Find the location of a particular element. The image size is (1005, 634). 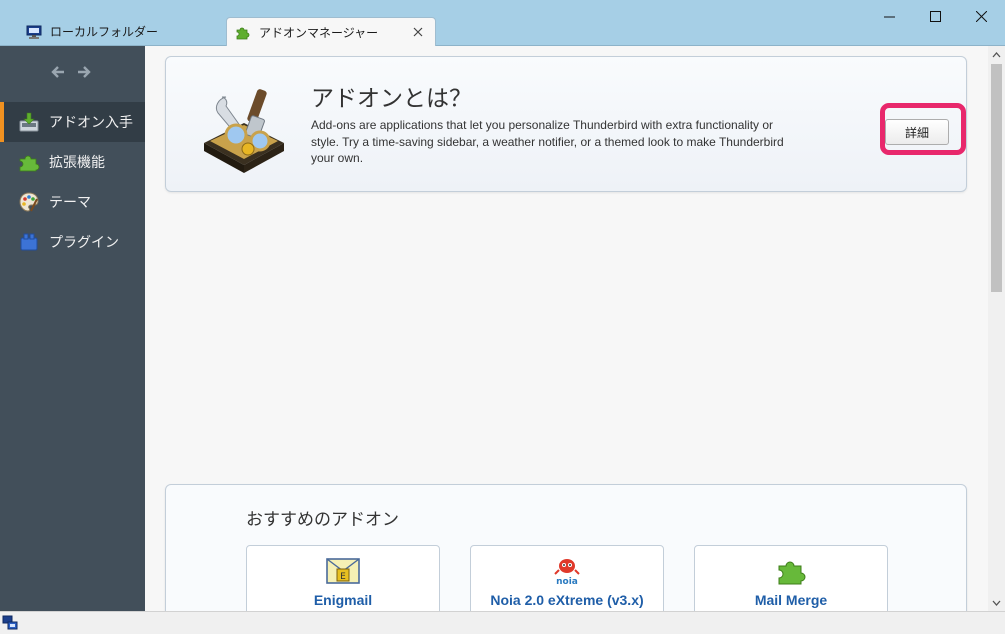

chevron-down-icon is located at coordinates (996, 603).